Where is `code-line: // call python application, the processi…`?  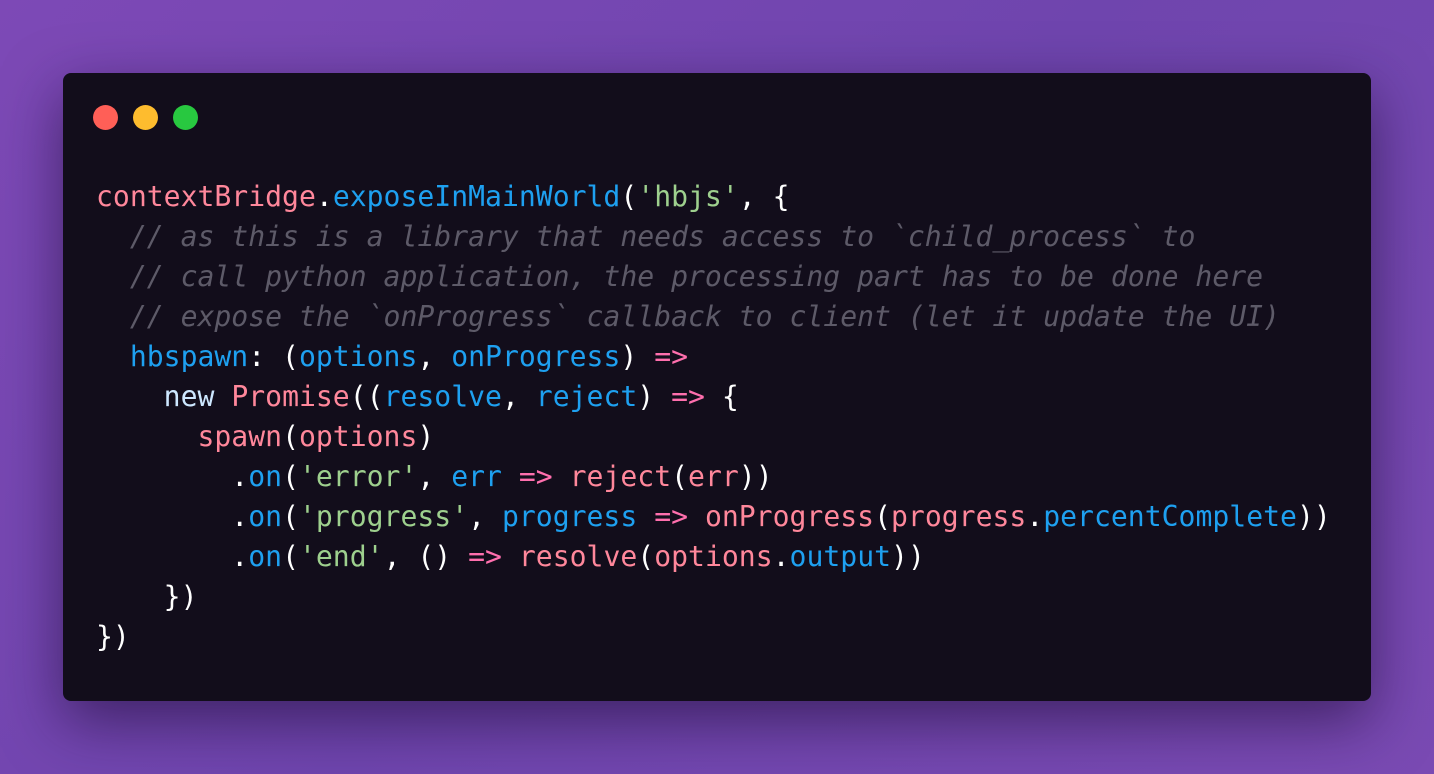
code-line: // call python application, the processi… is located at coordinates (713, 277).